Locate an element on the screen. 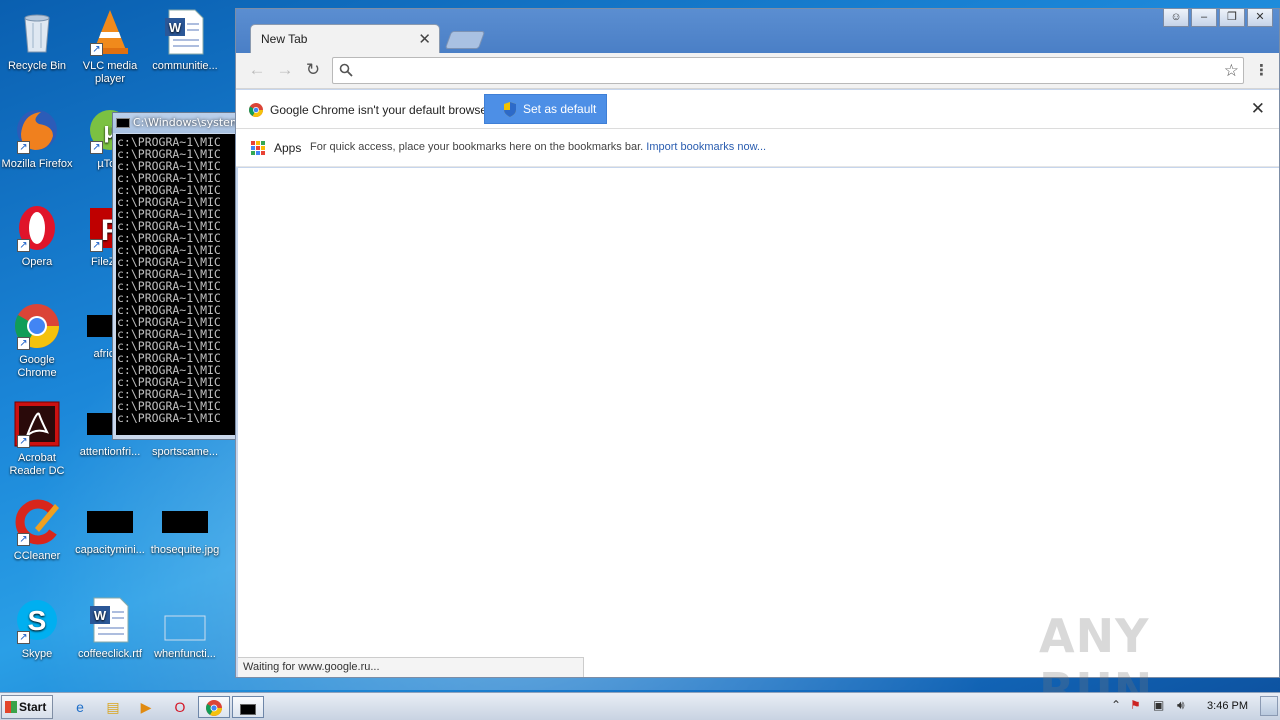 This screenshot has height=720, width=1280. forward-arrow-icon: → is located at coordinates (285, 71).